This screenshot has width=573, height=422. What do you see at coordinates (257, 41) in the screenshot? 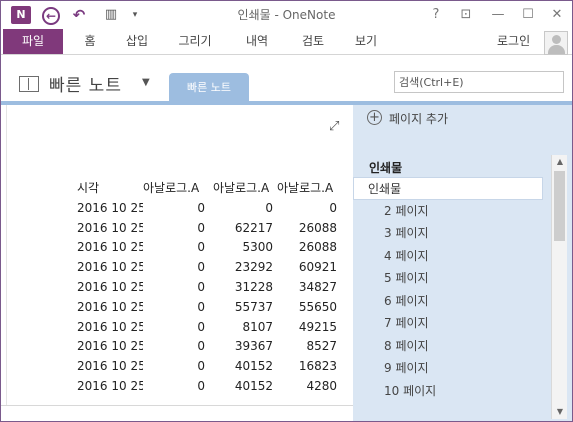
I see `tab-history: 내역` at bounding box center [257, 41].